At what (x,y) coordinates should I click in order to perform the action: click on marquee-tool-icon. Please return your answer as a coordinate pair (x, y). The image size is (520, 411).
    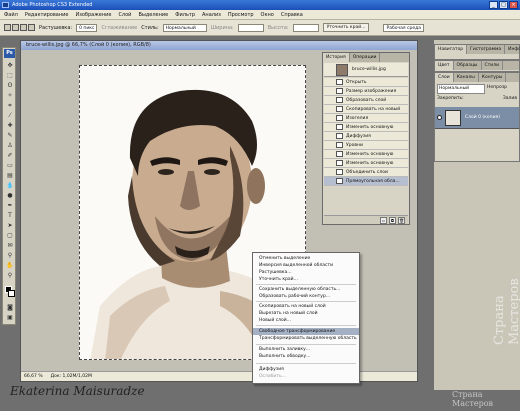
    Looking at the image, I should click on (7, 27).